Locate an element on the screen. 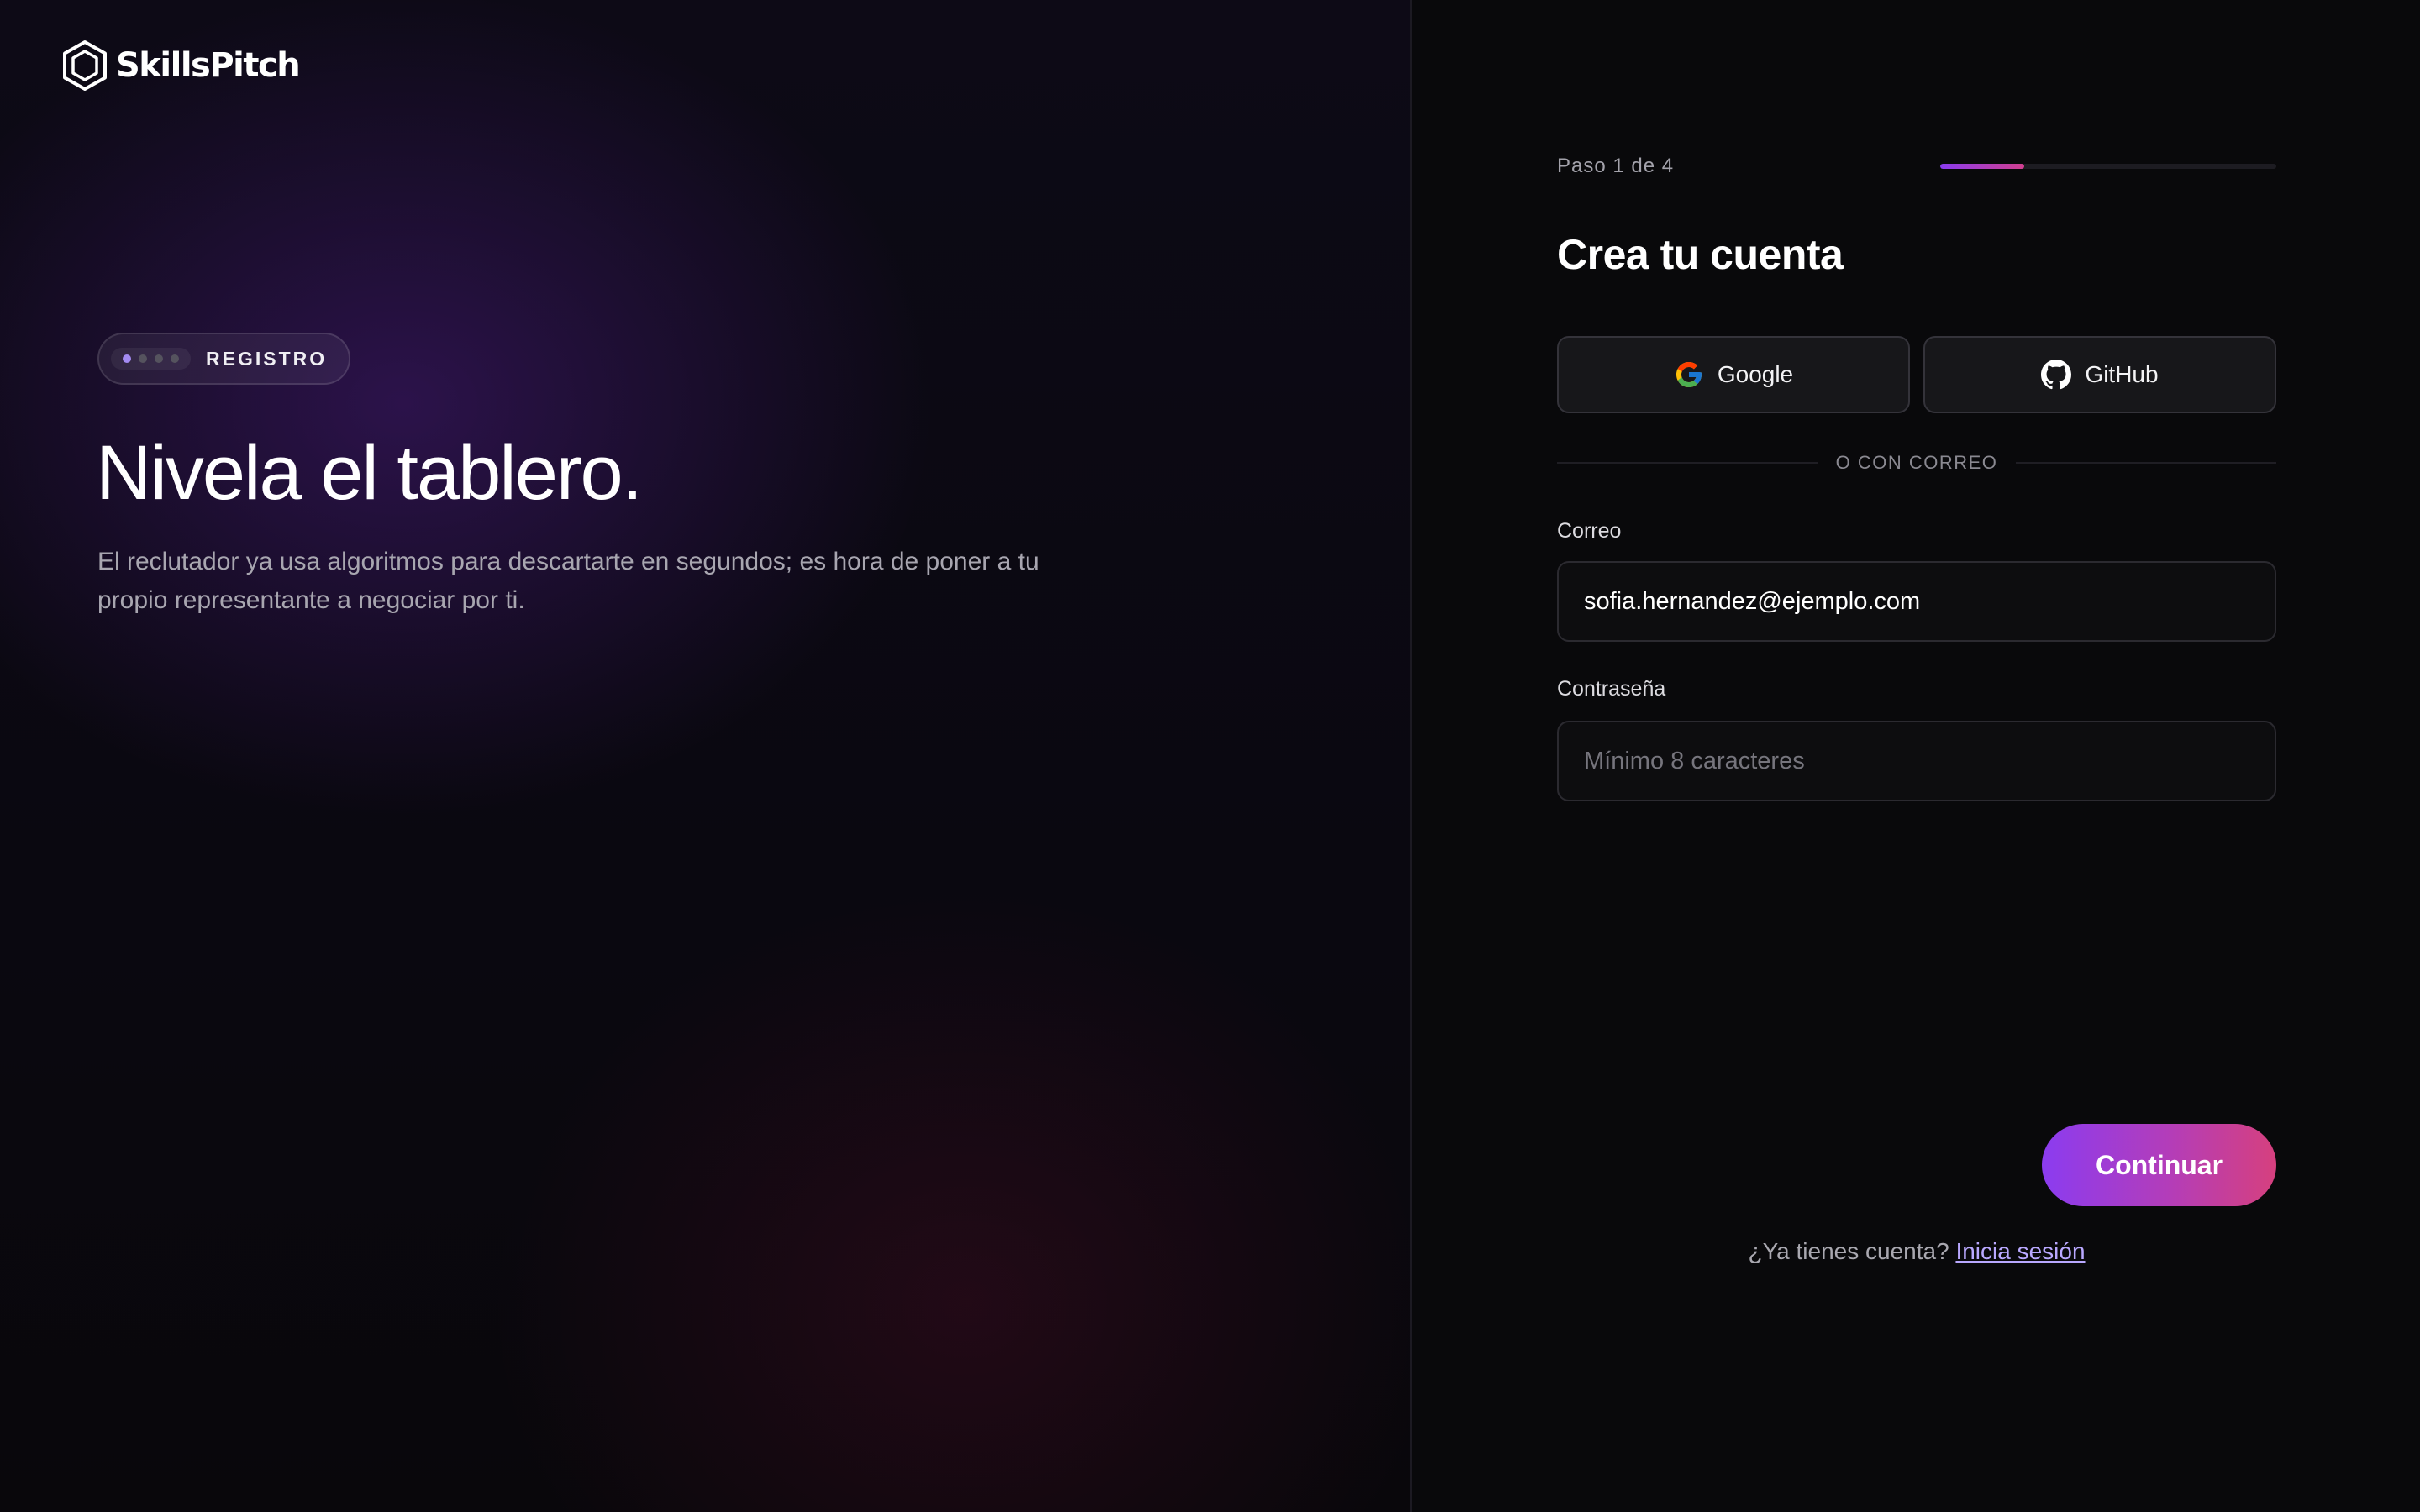 The width and height of the screenshot is (2420, 1512). google-button-label: Google is located at coordinates (1755, 374).